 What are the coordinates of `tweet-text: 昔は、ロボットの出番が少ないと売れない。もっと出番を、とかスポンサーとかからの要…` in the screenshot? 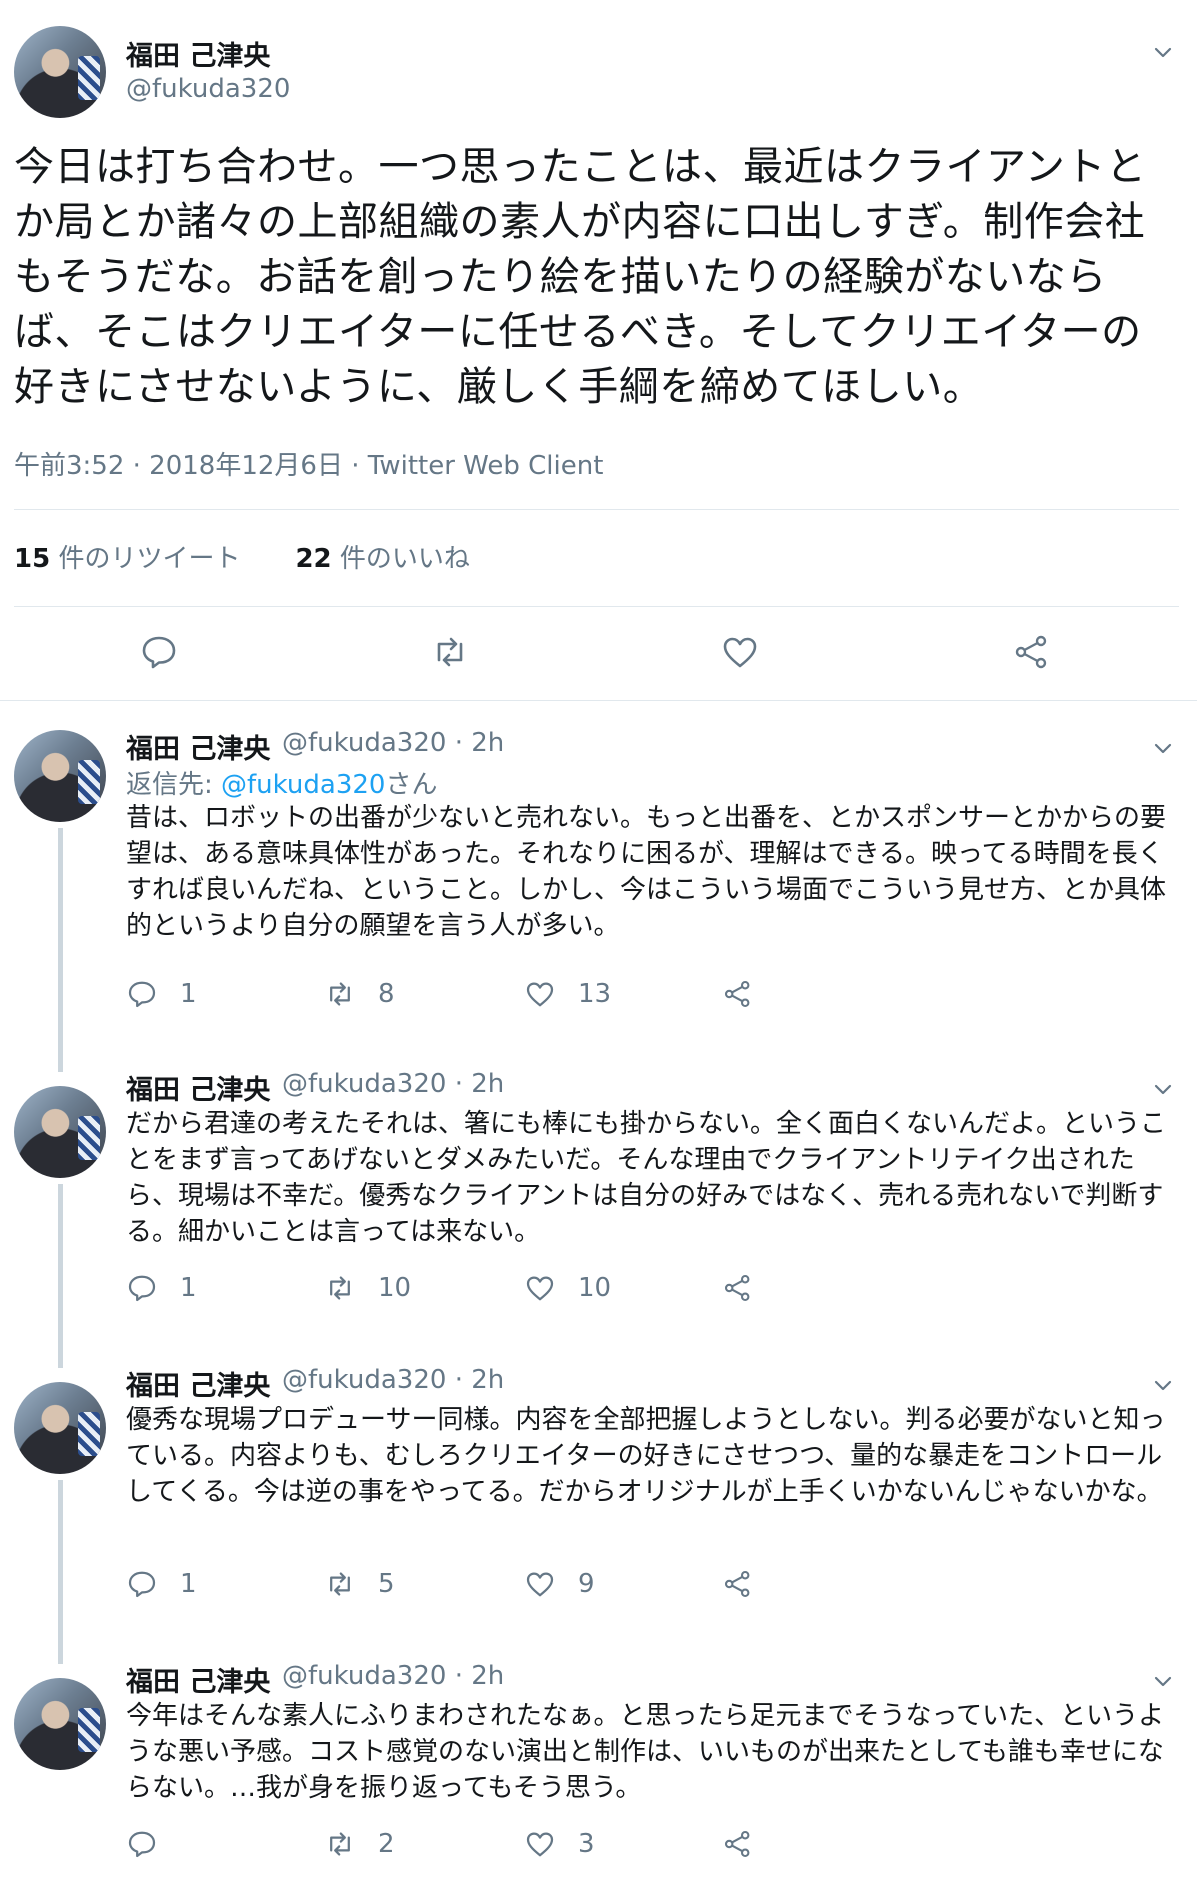 It's located at (646, 872).